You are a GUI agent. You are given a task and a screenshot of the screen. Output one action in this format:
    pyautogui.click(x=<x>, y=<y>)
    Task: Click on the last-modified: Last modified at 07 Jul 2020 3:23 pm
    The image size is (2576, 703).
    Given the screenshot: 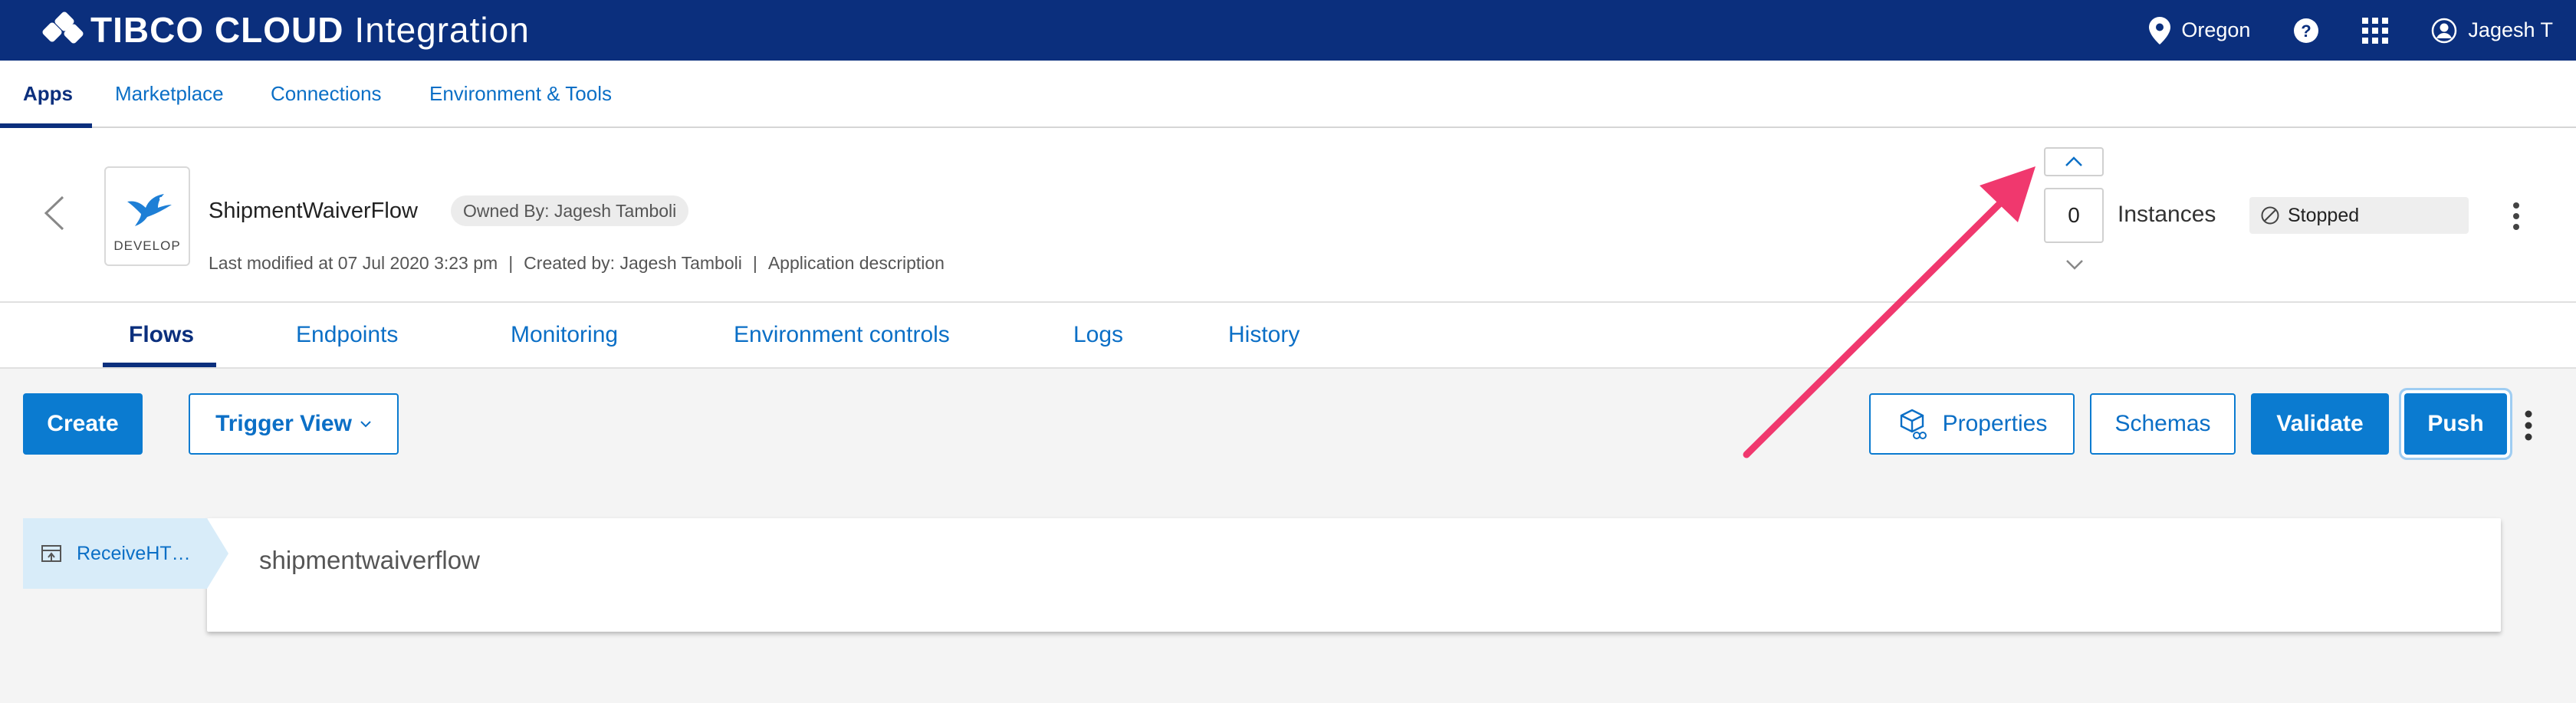 What is the action you would take?
    pyautogui.click(x=353, y=263)
    